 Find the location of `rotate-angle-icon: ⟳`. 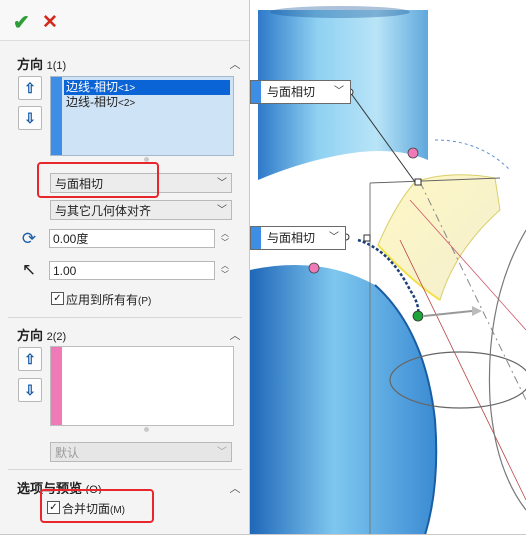

rotate-angle-icon: ⟳ is located at coordinates (29, 238).